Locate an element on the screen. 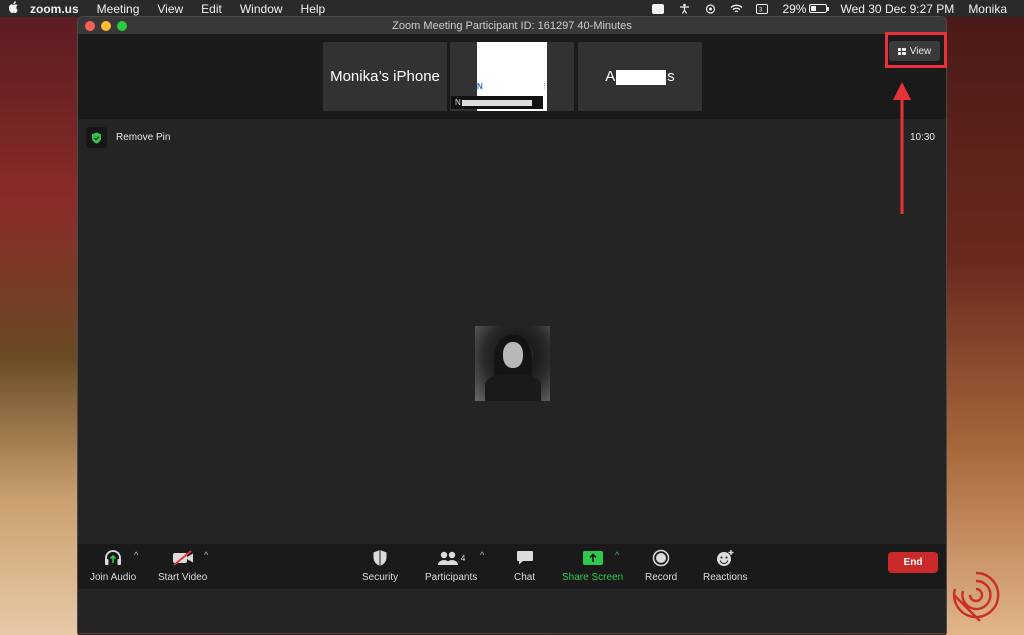  chat-bubble-icon is located at coordinates (525, 558).